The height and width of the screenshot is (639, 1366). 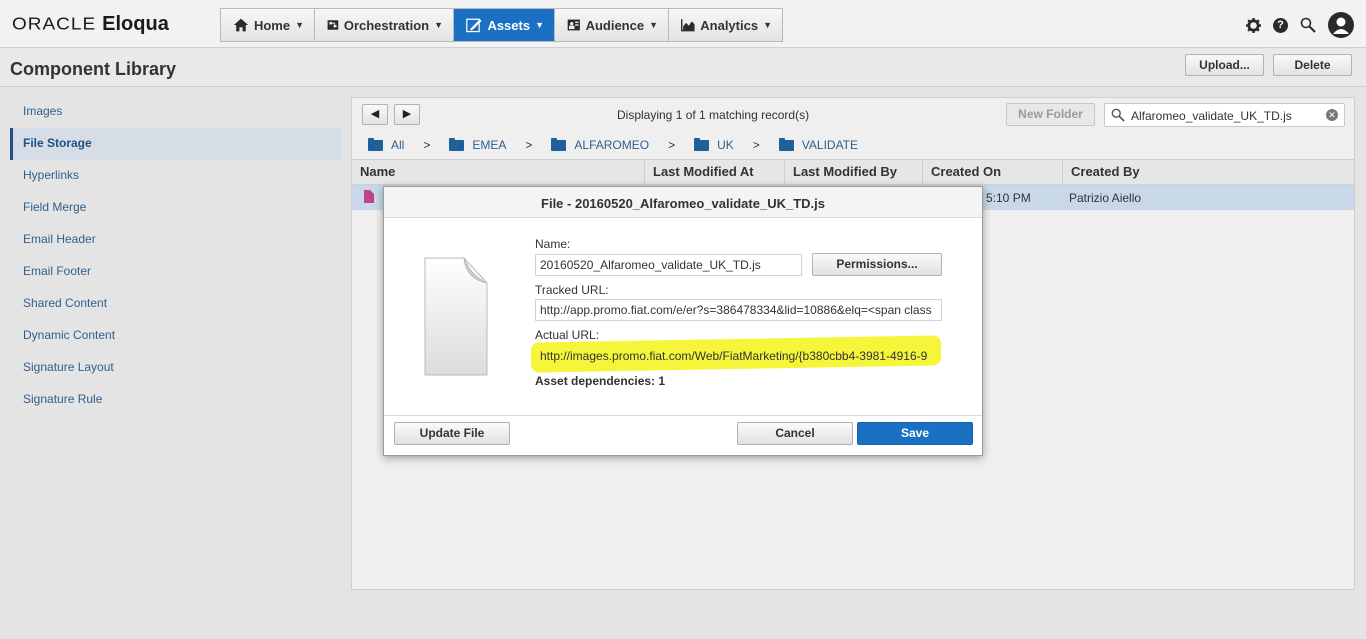 I want to click on nav-orchestration-label: Orchestration, so click(x=386, y=25).